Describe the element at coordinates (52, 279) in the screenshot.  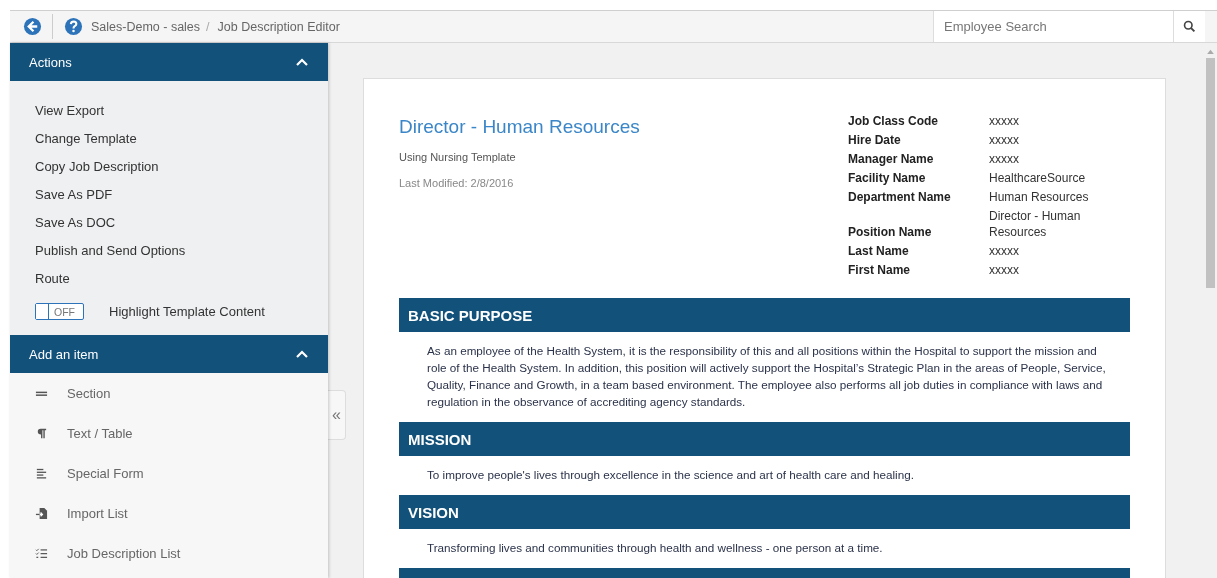
I see `action-link: Route` at that location.